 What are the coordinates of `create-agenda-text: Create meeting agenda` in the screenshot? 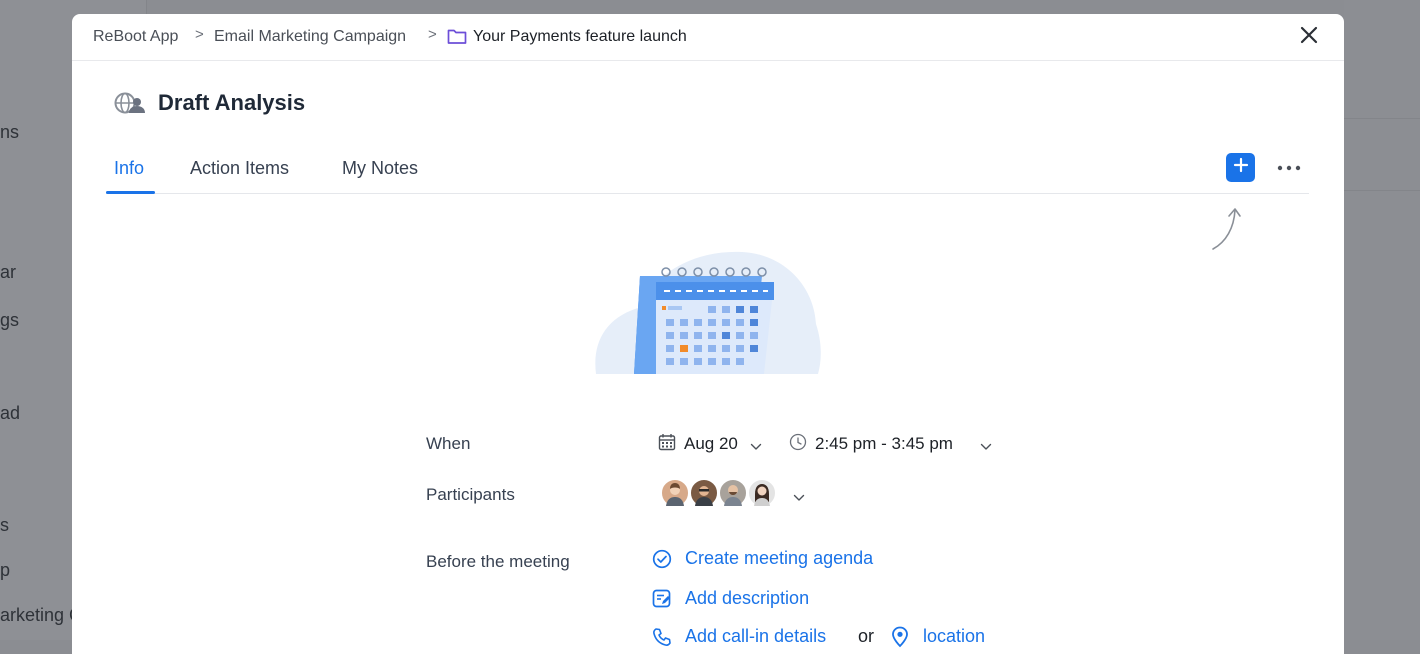 It's located at (779, 558).